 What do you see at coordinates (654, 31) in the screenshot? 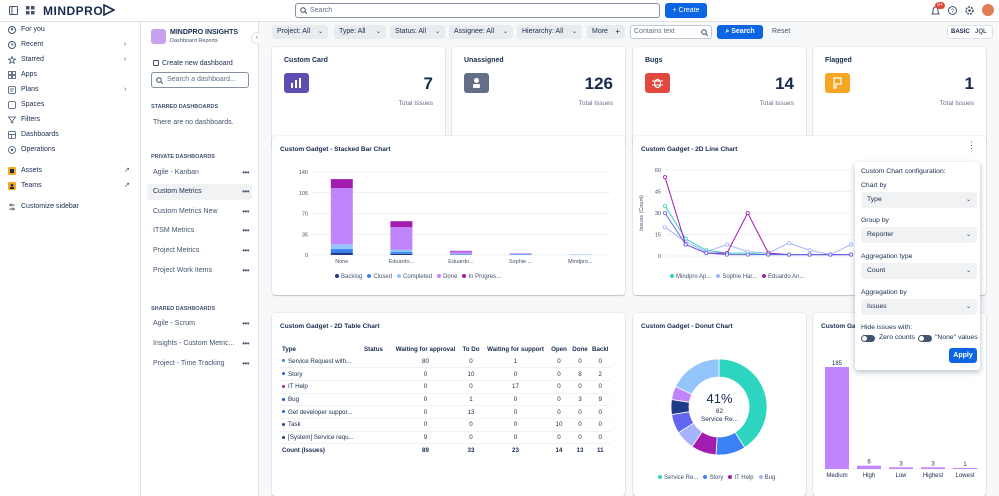
I see `contains-placeholder: Contains text` at bounding box center [654, 31].